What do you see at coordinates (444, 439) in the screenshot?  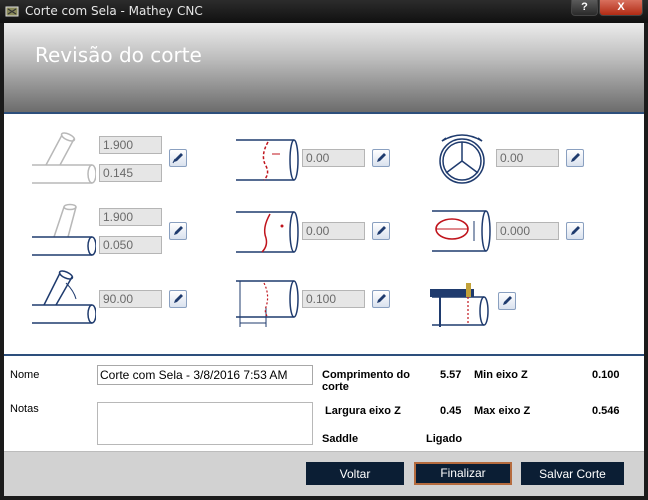 I see `saddle-value: Ligado` at bounding box center [444, 439].